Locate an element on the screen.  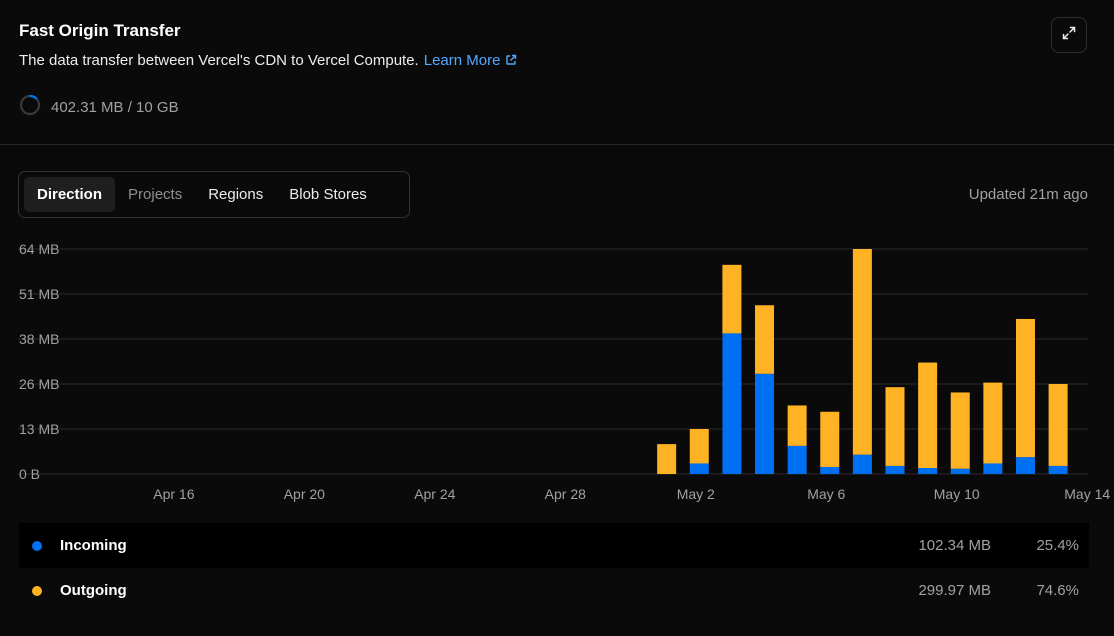
learn-more-label: Learn More is located at coordinates (462, 60).